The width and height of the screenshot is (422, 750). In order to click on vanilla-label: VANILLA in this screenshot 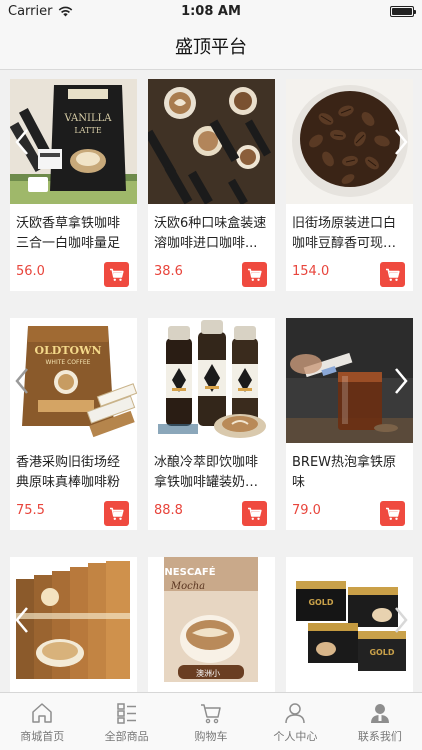, I will do `click(88, 118)`.